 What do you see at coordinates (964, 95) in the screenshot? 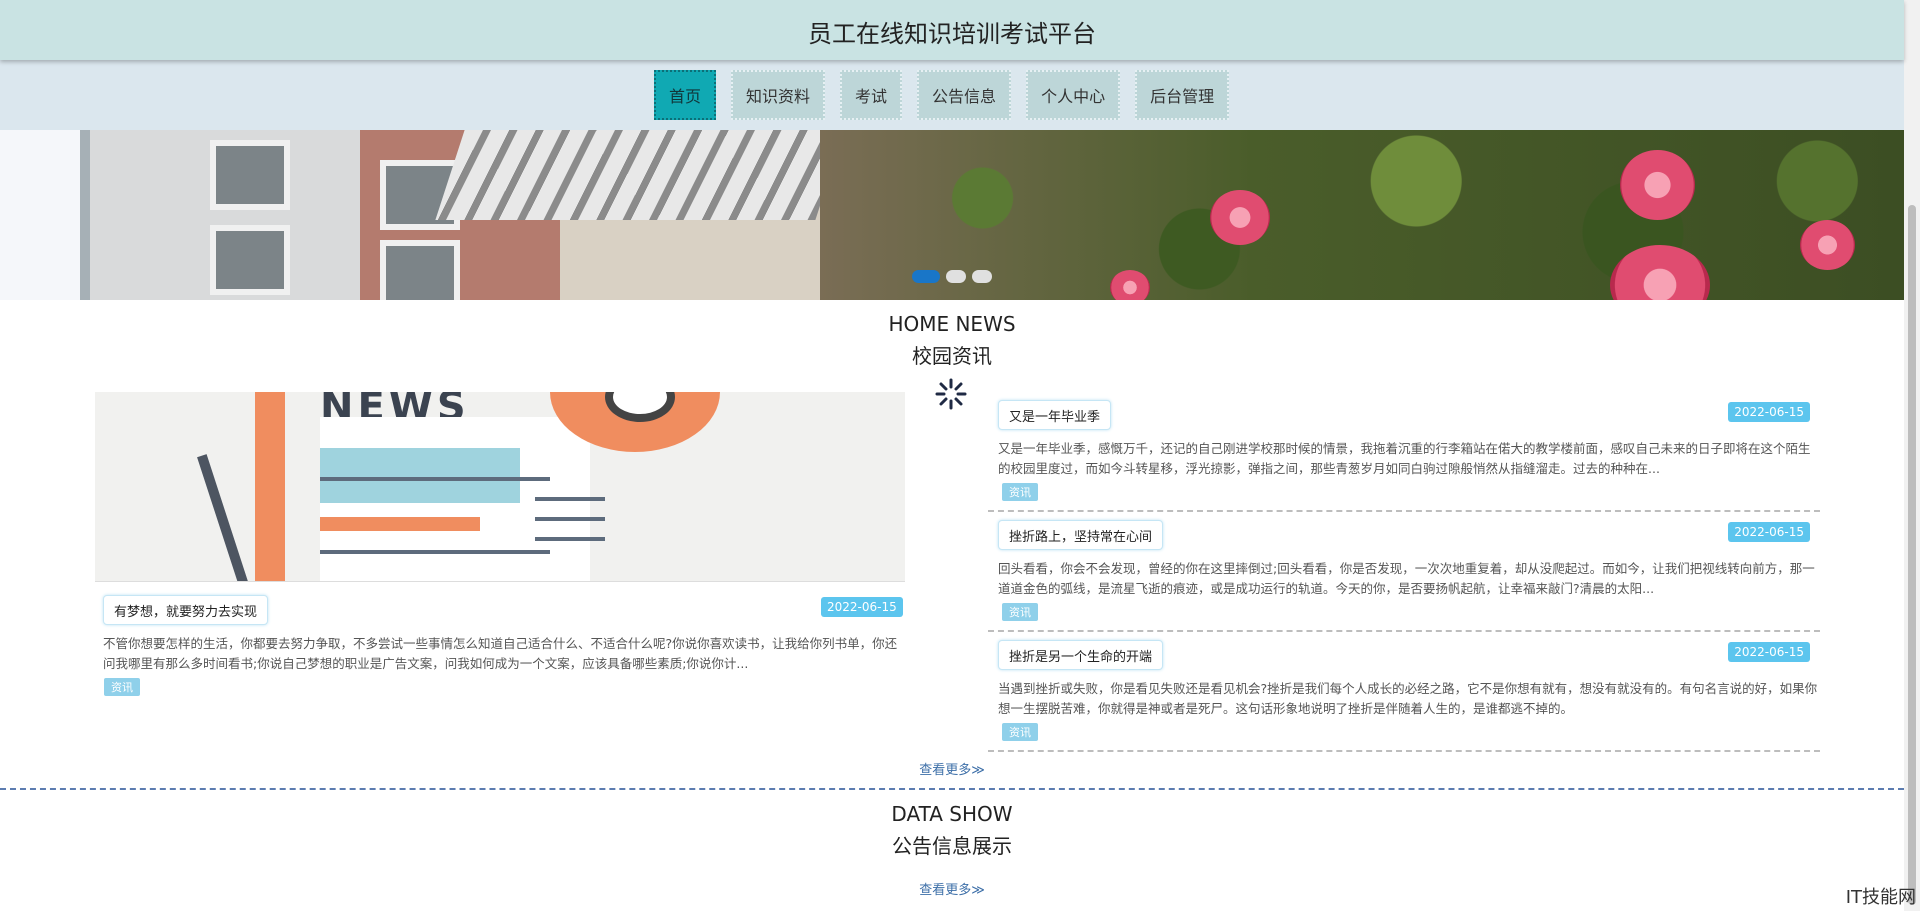
I see `nav-item-announcements: 公告信息` at bounding box center [964, 95].